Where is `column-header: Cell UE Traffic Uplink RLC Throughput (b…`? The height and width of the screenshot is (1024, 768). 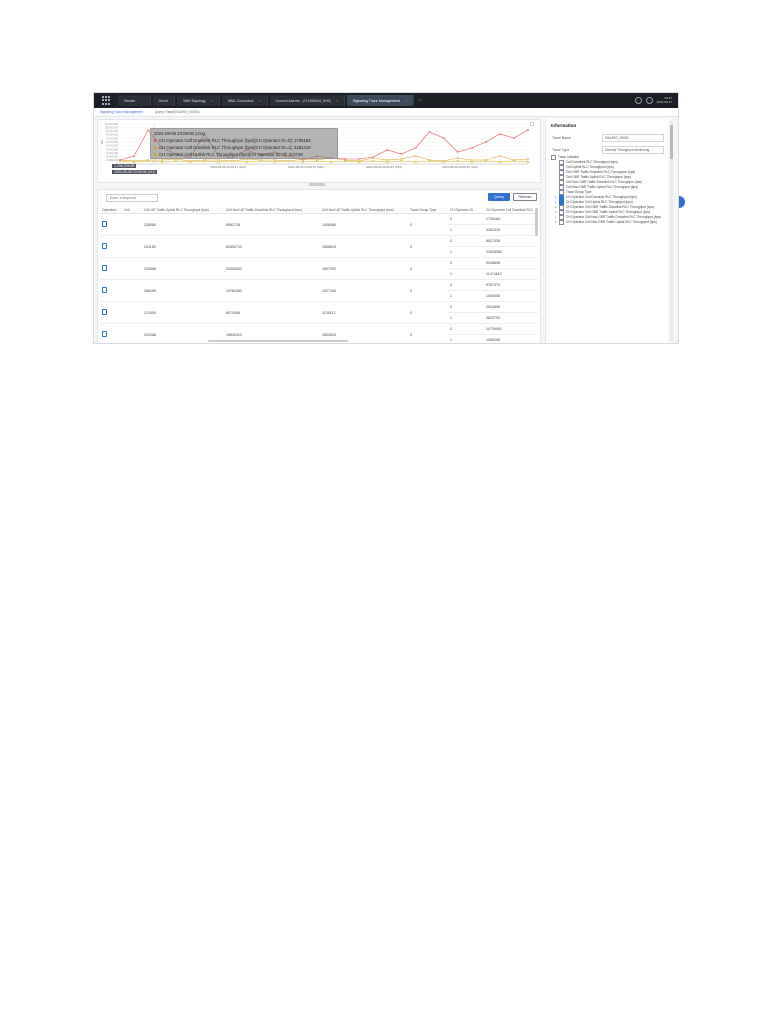 column-header: Cell UE Traffic Uplink RLC Throughput (b… is located at coordinates (183, 210).